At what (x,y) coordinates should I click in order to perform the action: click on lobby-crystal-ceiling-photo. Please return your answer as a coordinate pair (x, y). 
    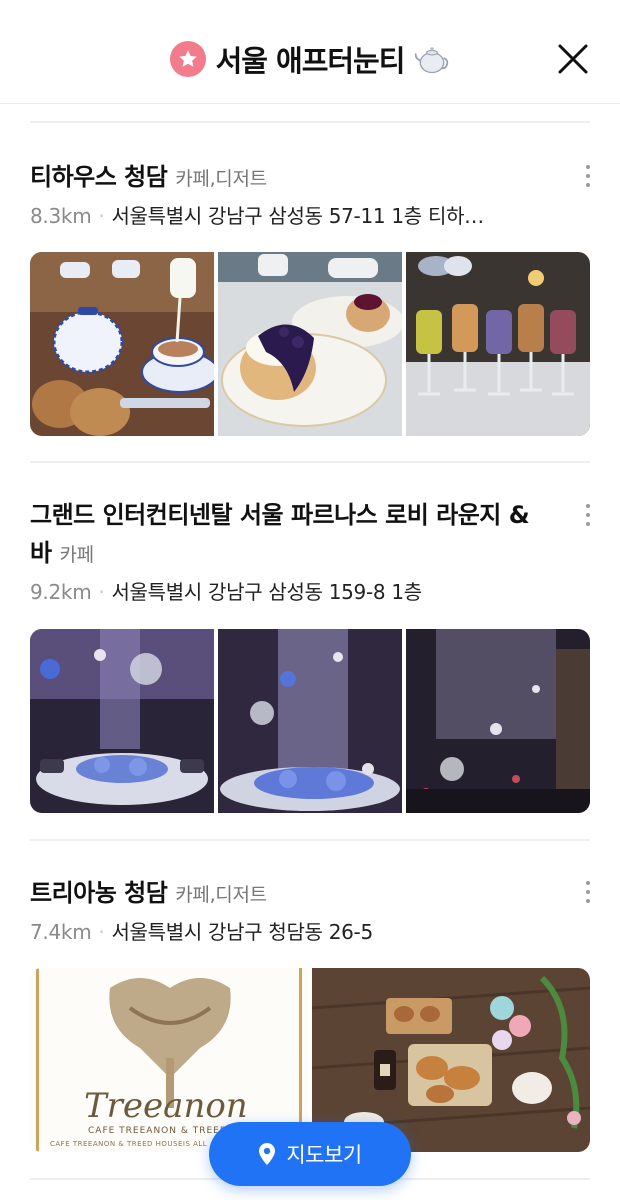
    Looking at the image, I should click on (498, 721).